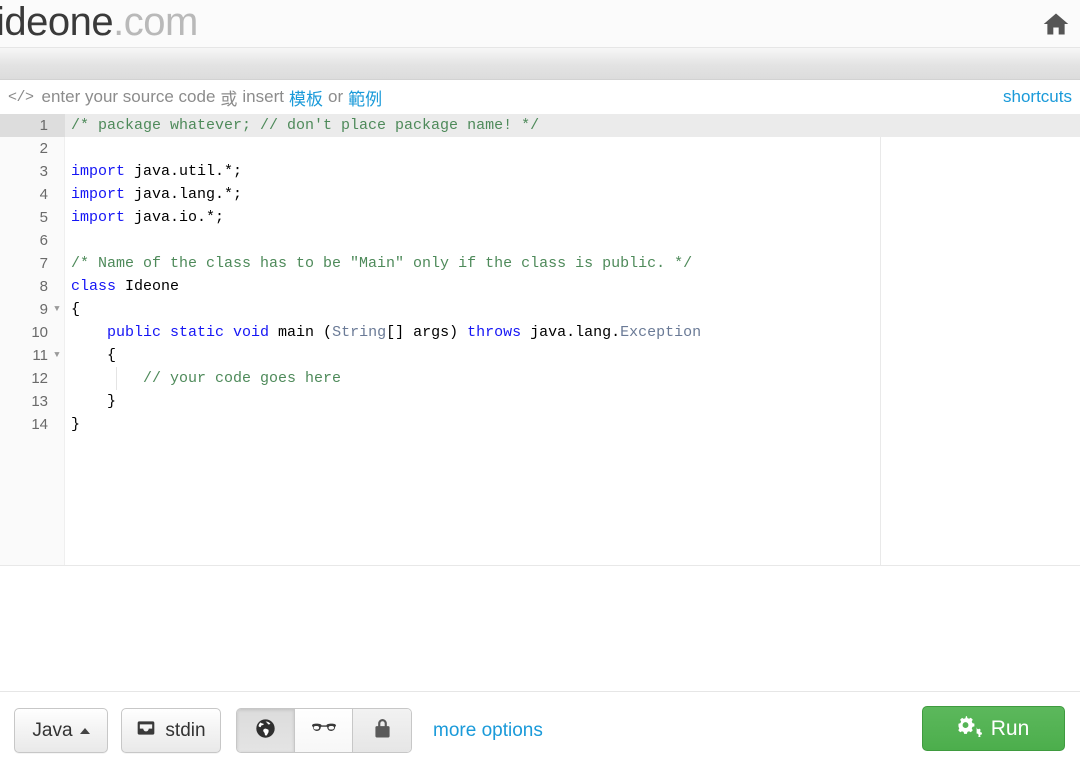  Describe the element at coordinates (540, 194) in the screenshot. I see `code-line: 4 import java.lang.*;` at that location.